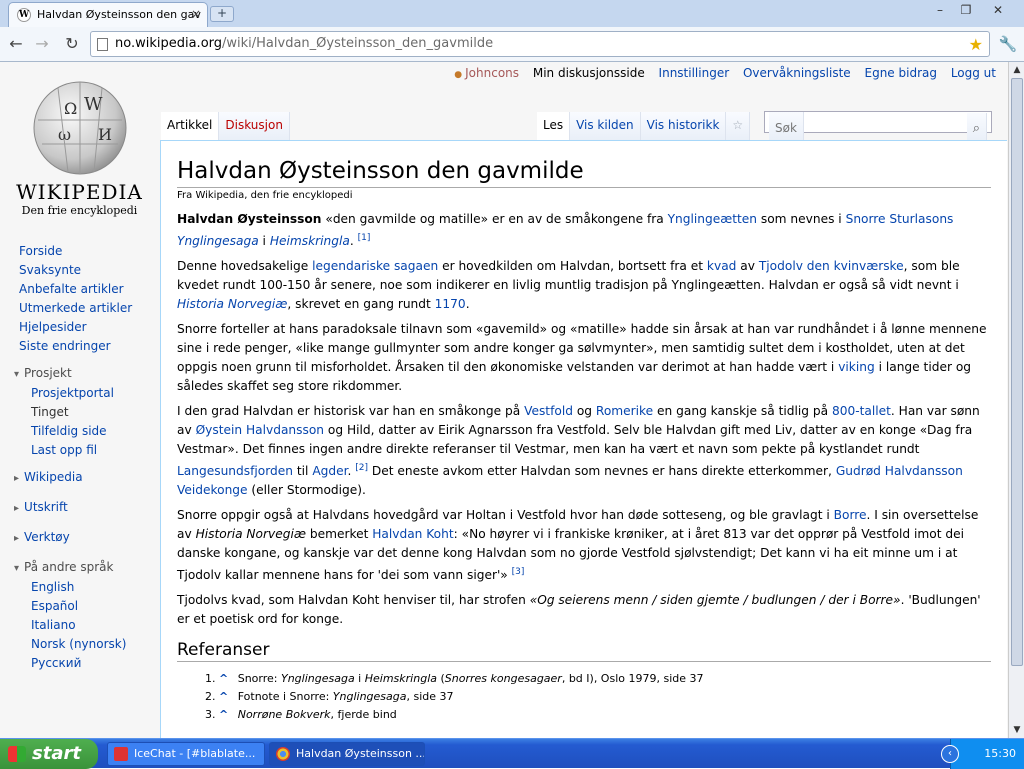 This screenshot has width=1024, height=769. I want to click on link-heimskringla: Heimskringla, so click(310, 241).